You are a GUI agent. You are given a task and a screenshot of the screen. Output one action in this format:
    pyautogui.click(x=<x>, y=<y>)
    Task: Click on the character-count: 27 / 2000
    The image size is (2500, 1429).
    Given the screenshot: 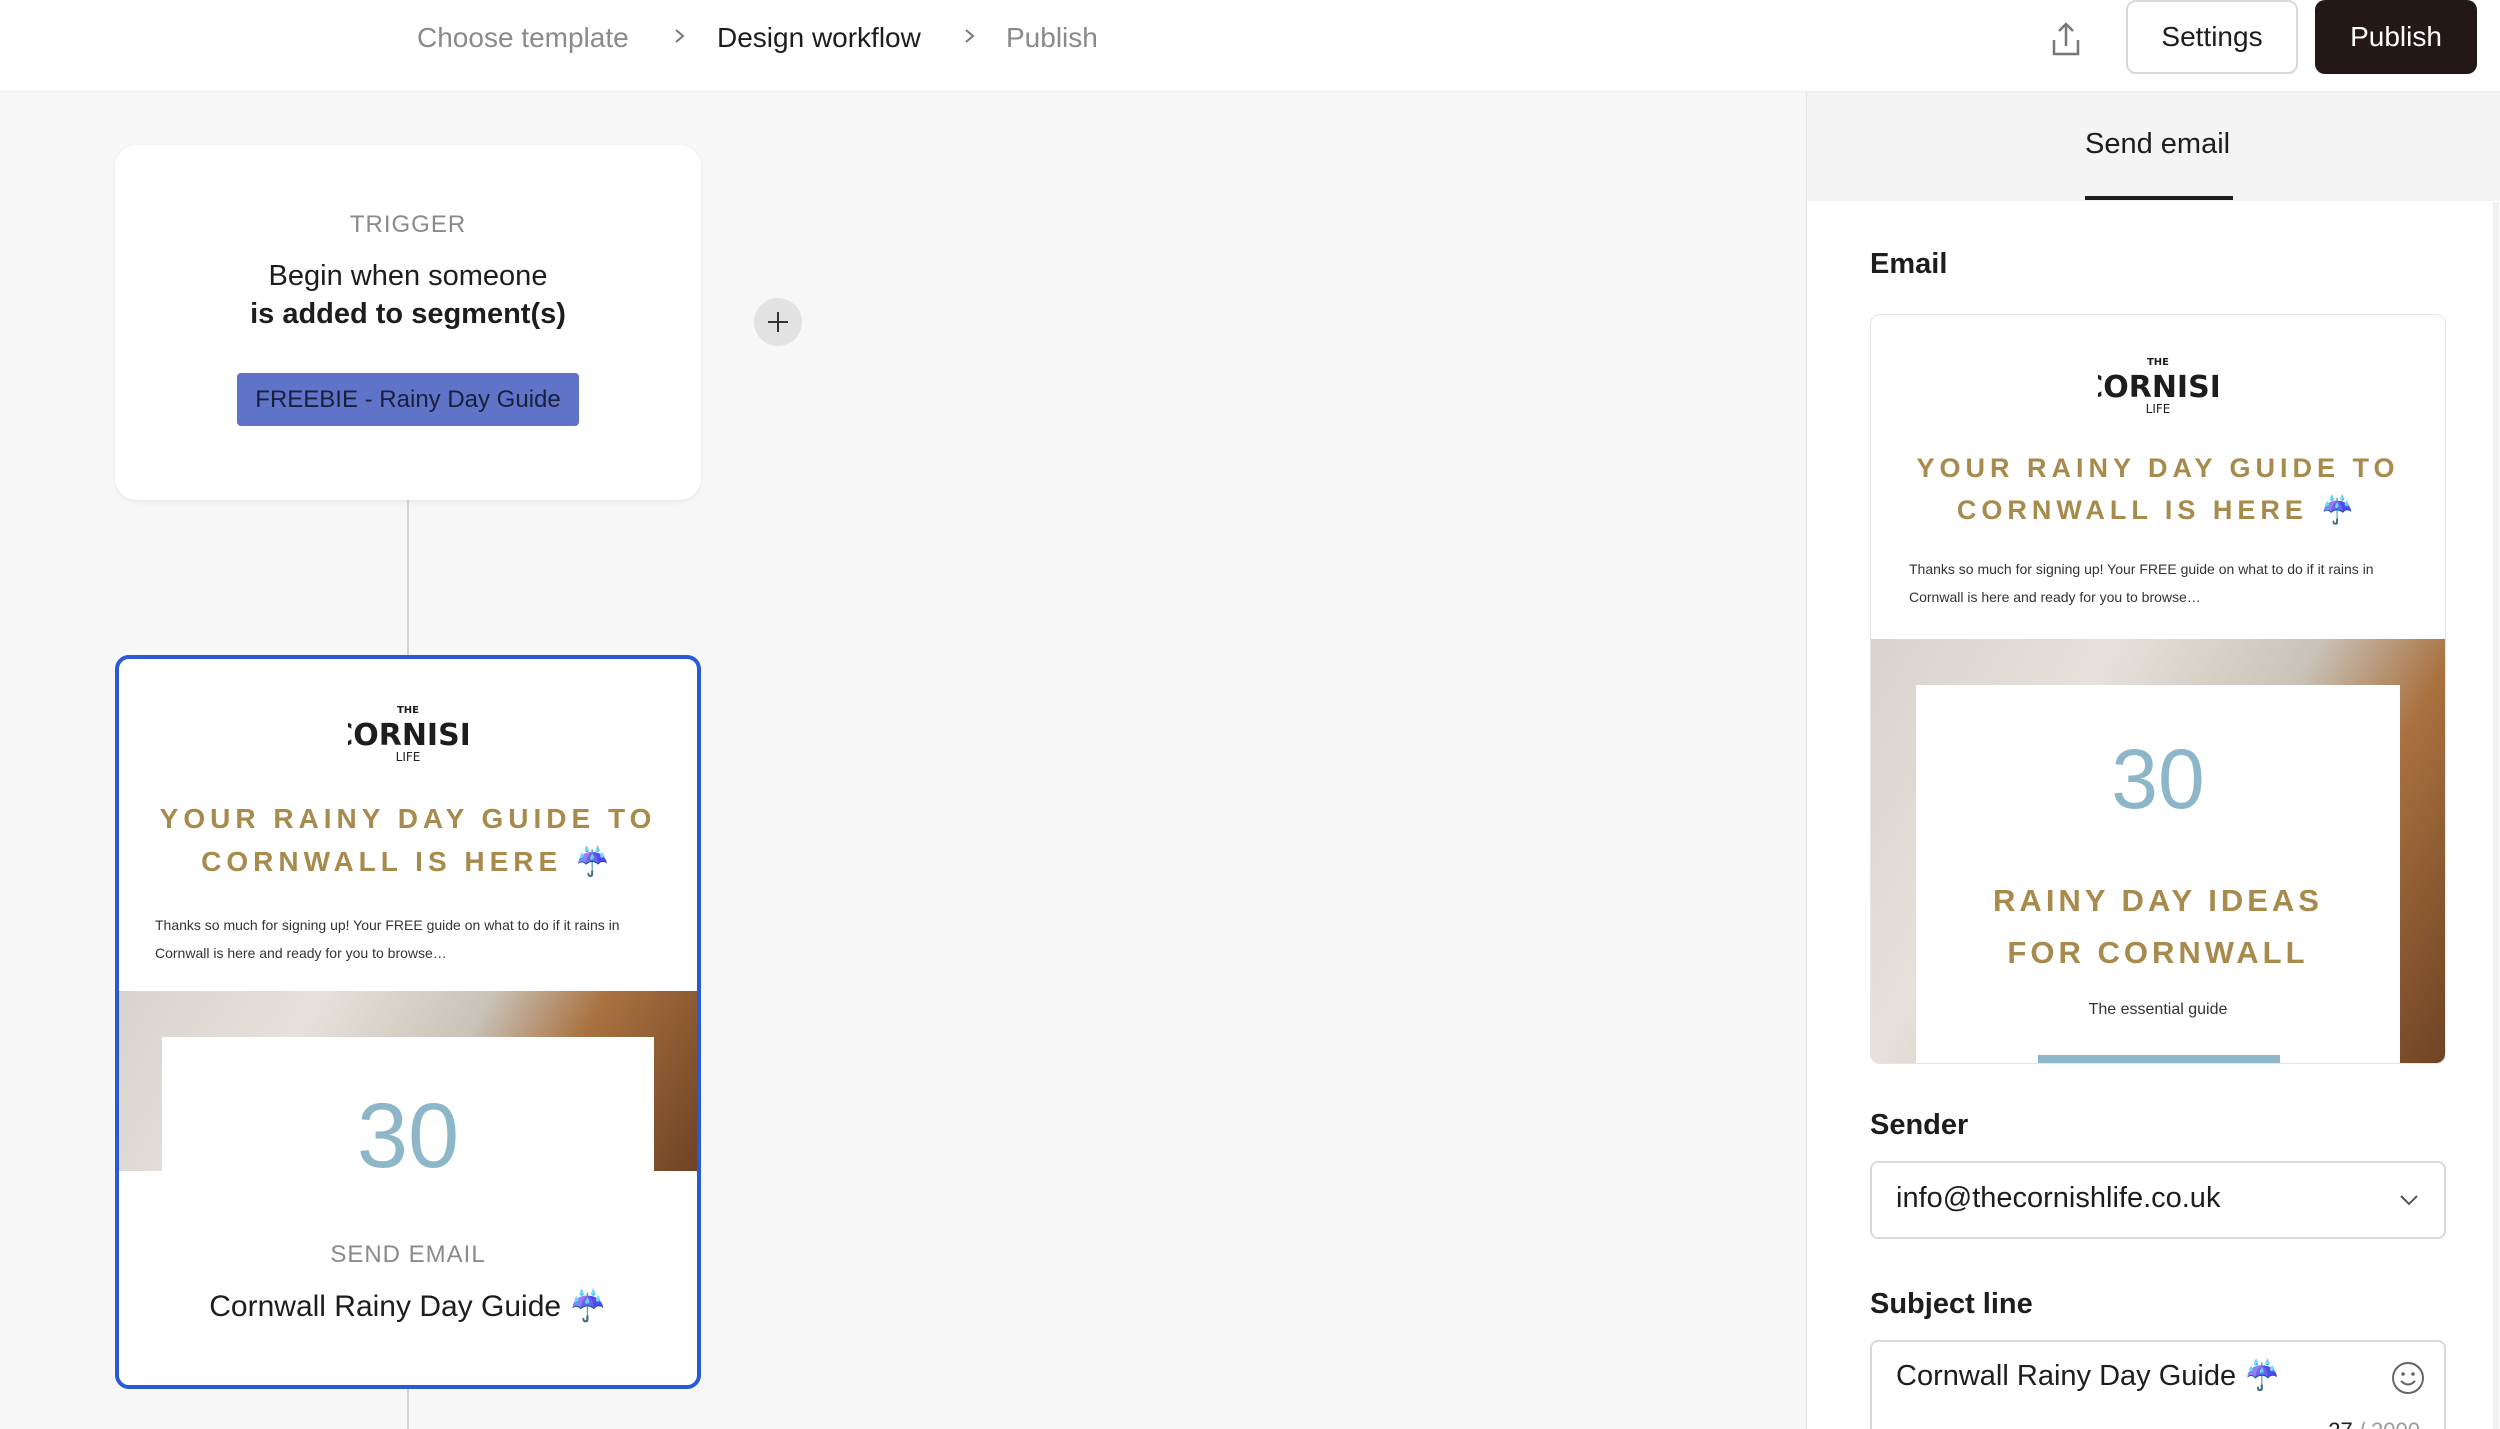 What is the action you would take?
    pyautogui.click(x=2374, y=1423)
    